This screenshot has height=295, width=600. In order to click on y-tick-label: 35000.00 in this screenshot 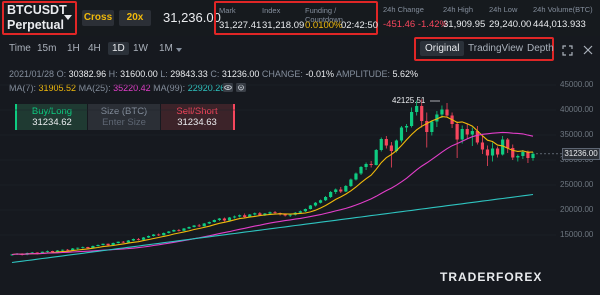, I will do `click(577, 134)`.